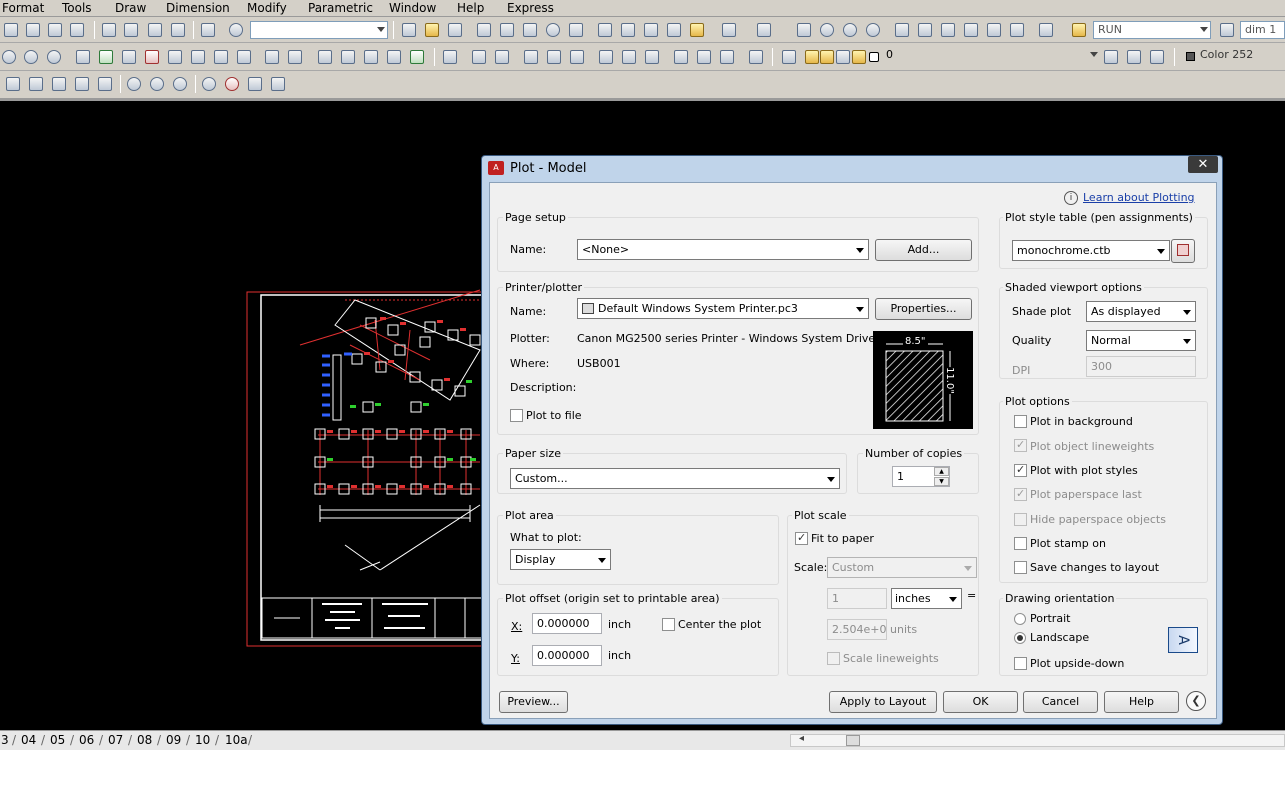  What do you see at coordinates (130, 8) in the screenshot?
I see `menu-draw: Draw` at bounding box center [130, 8].